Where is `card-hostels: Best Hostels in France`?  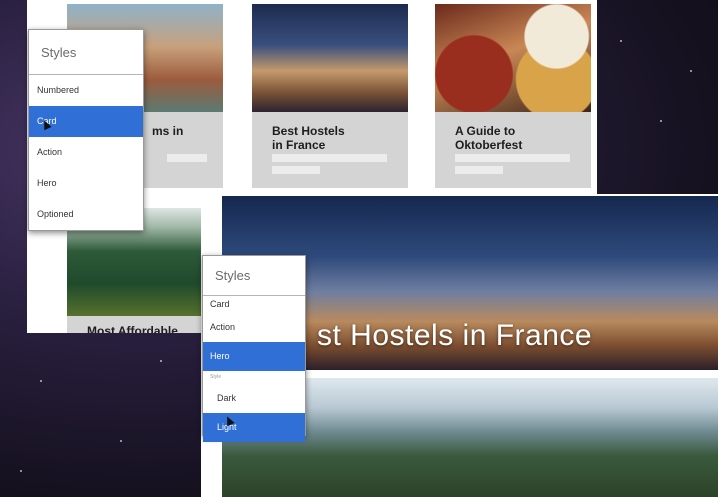
card-hostels: Best Hostels in France is located at coordinates (330, 96).